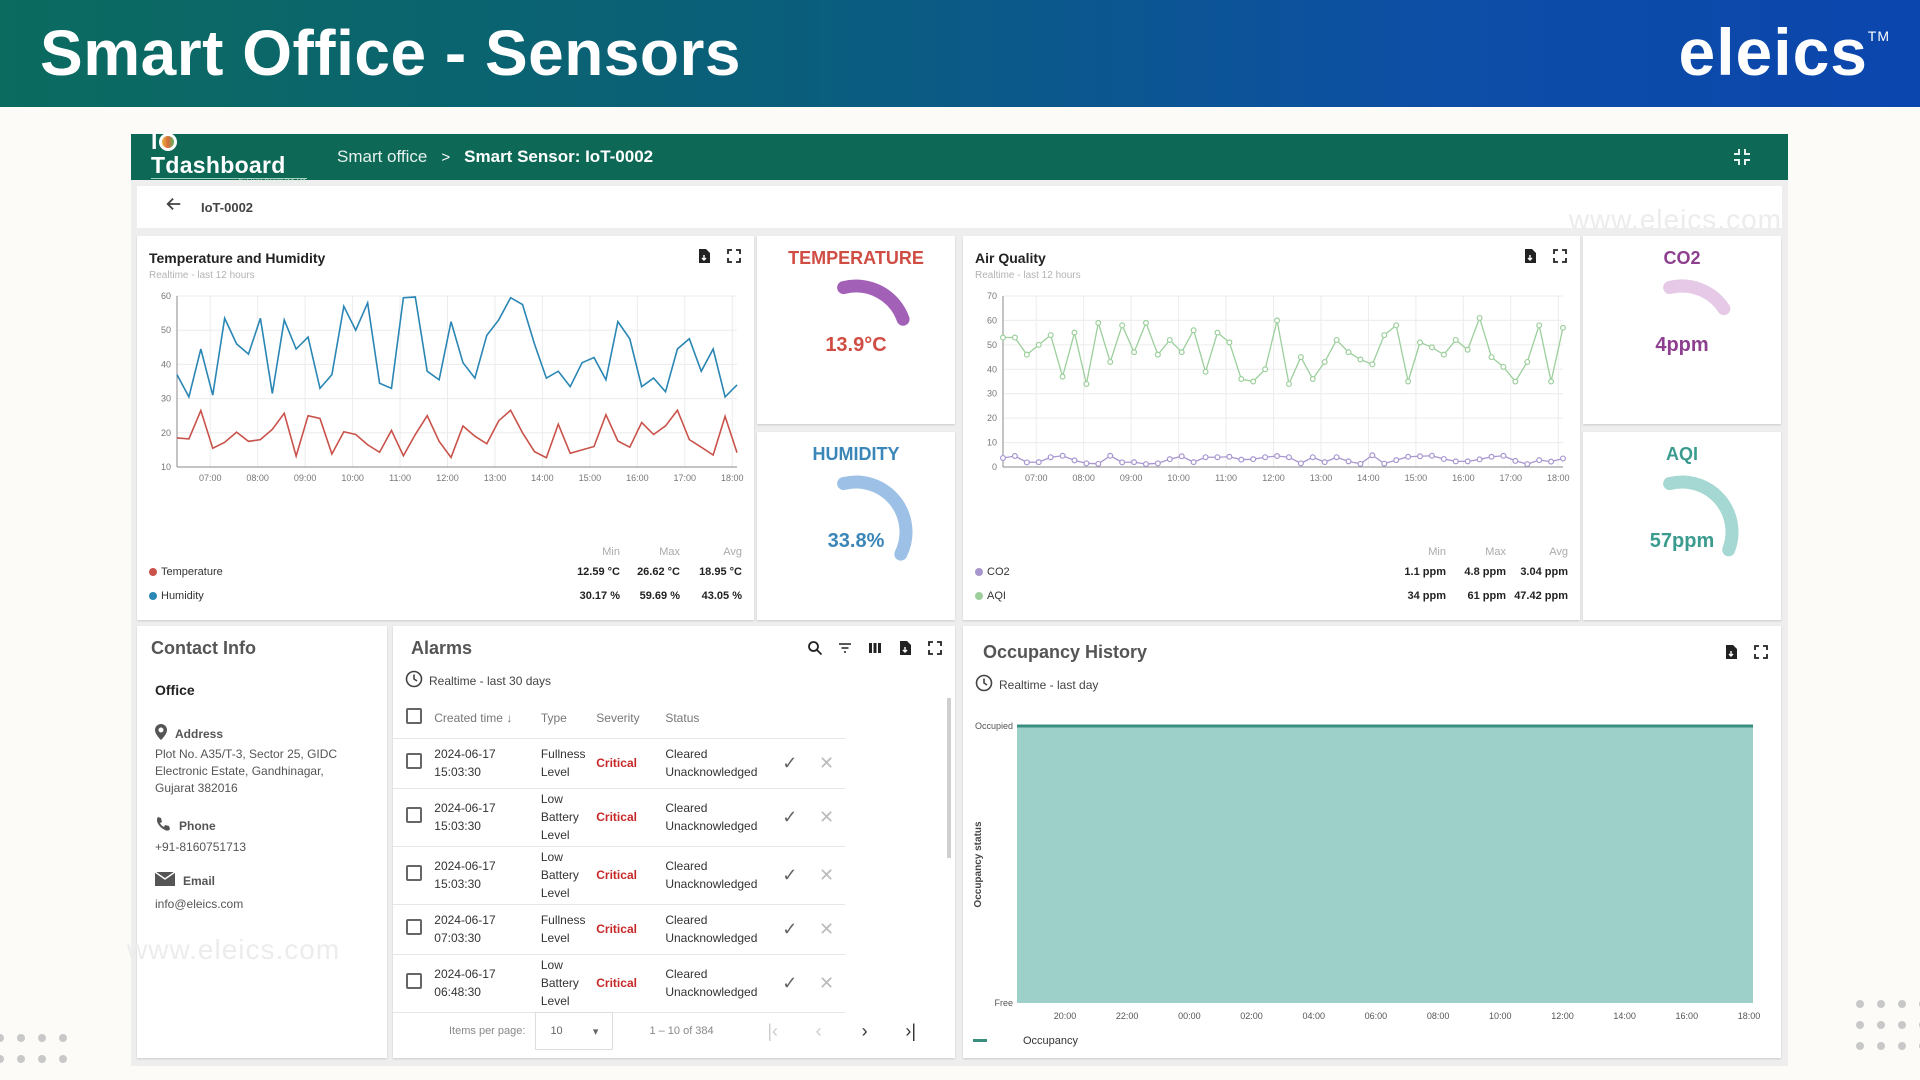 The height and width of the screenshot is (1080, 1920). Describe the element at coordinates (1189, 1016) in the screenshot. I see `x-tick-label: 00:00` at that location.